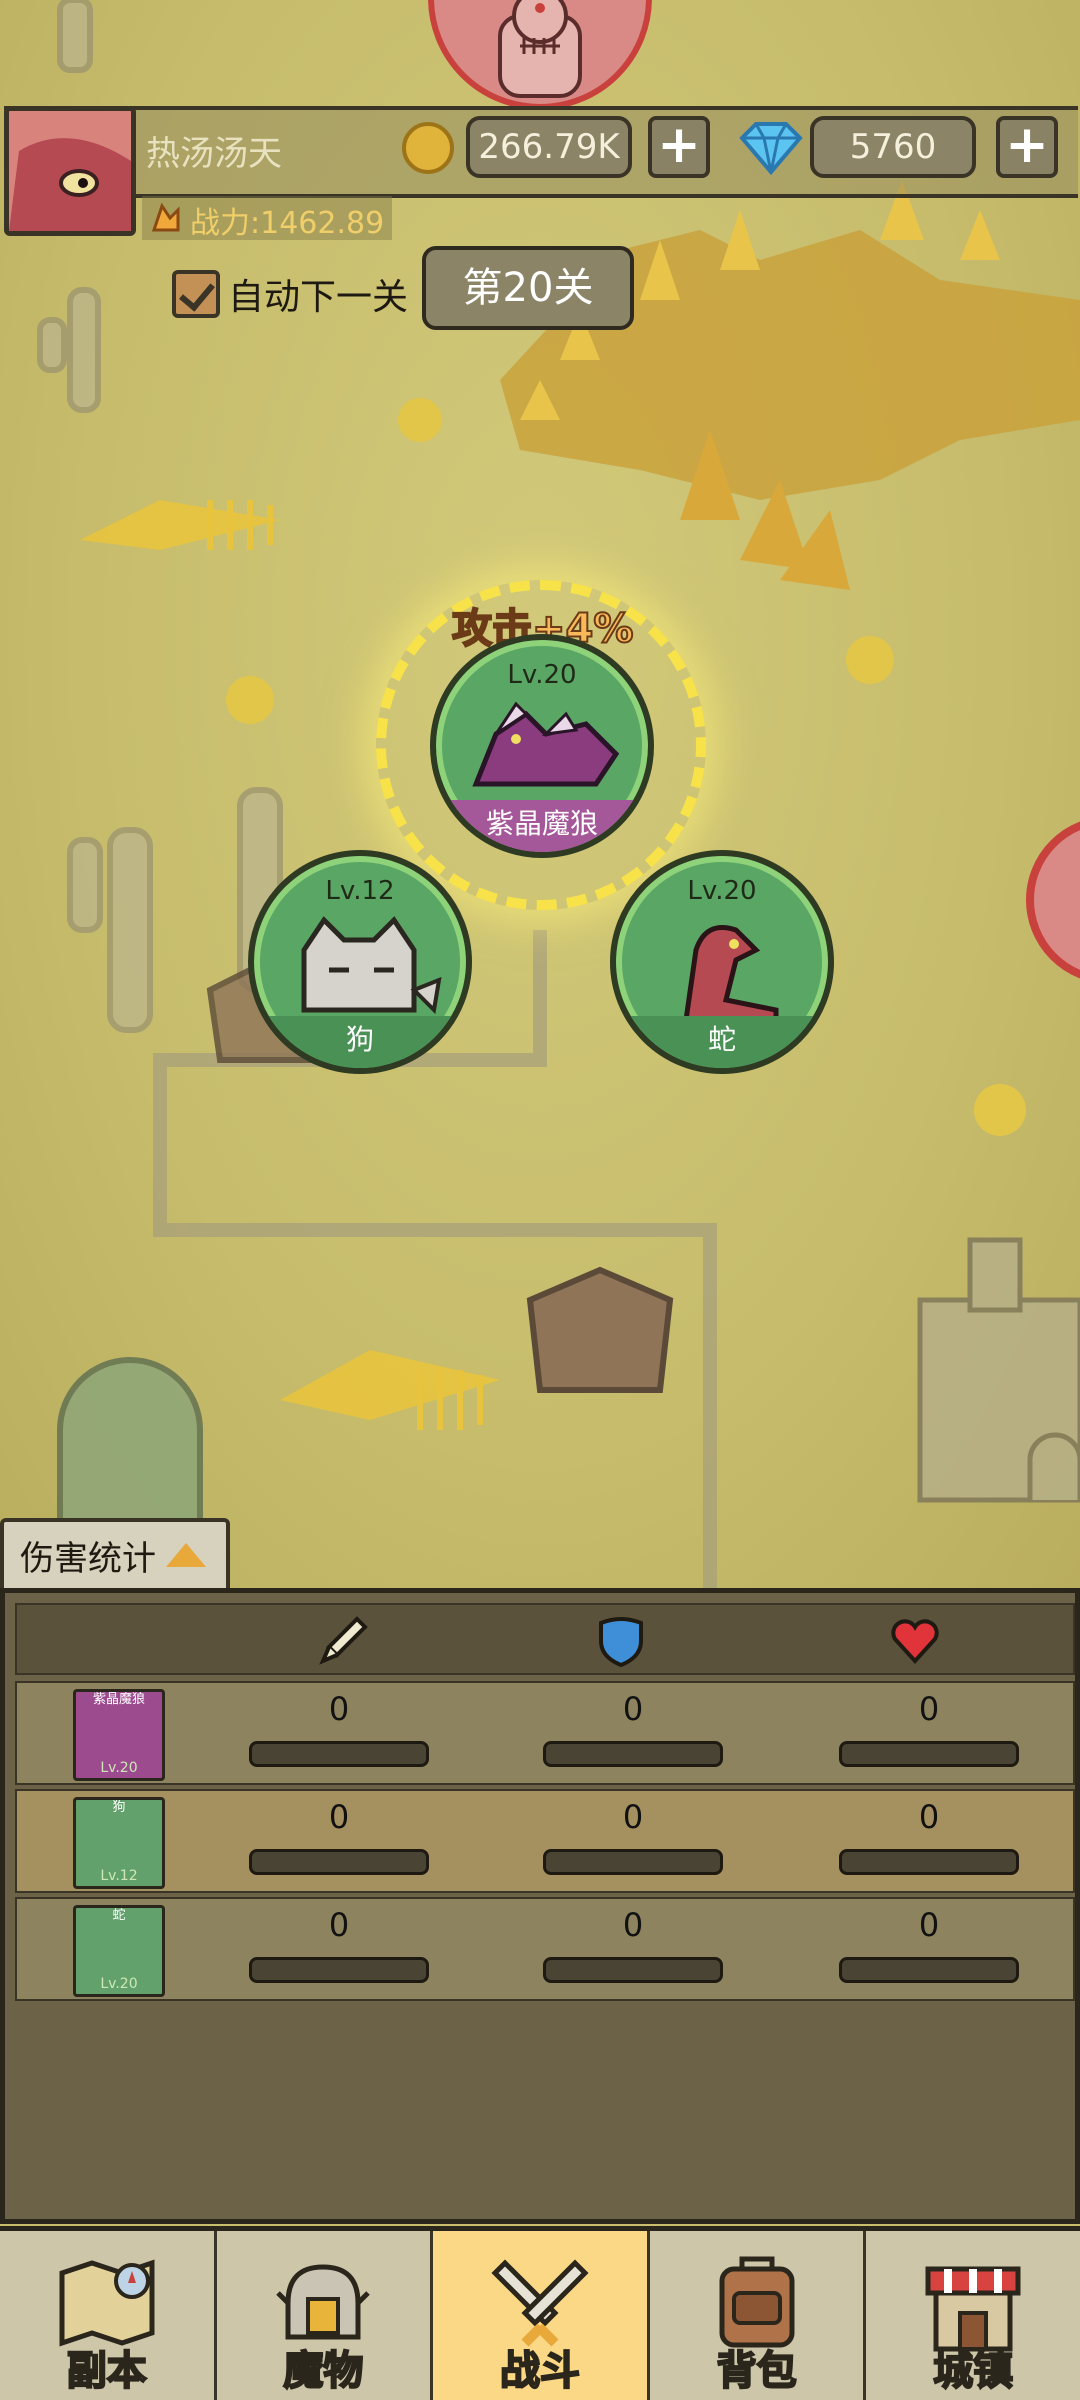 This screenshot has width=1080, height=2400. I want to click on stats-row-wolf: 紫晶魔狼 Lv.20 0 0 0, so click(545, 1733).